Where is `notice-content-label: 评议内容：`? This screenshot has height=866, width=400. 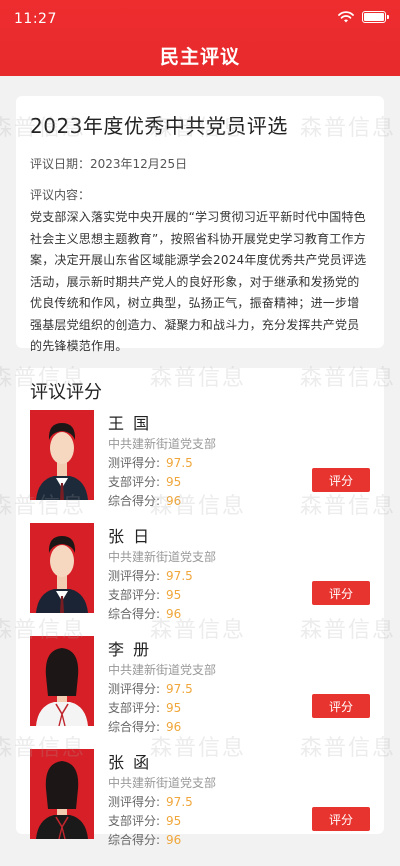 notice-content-label: 评议内容： is located at coordinates (60, 195).